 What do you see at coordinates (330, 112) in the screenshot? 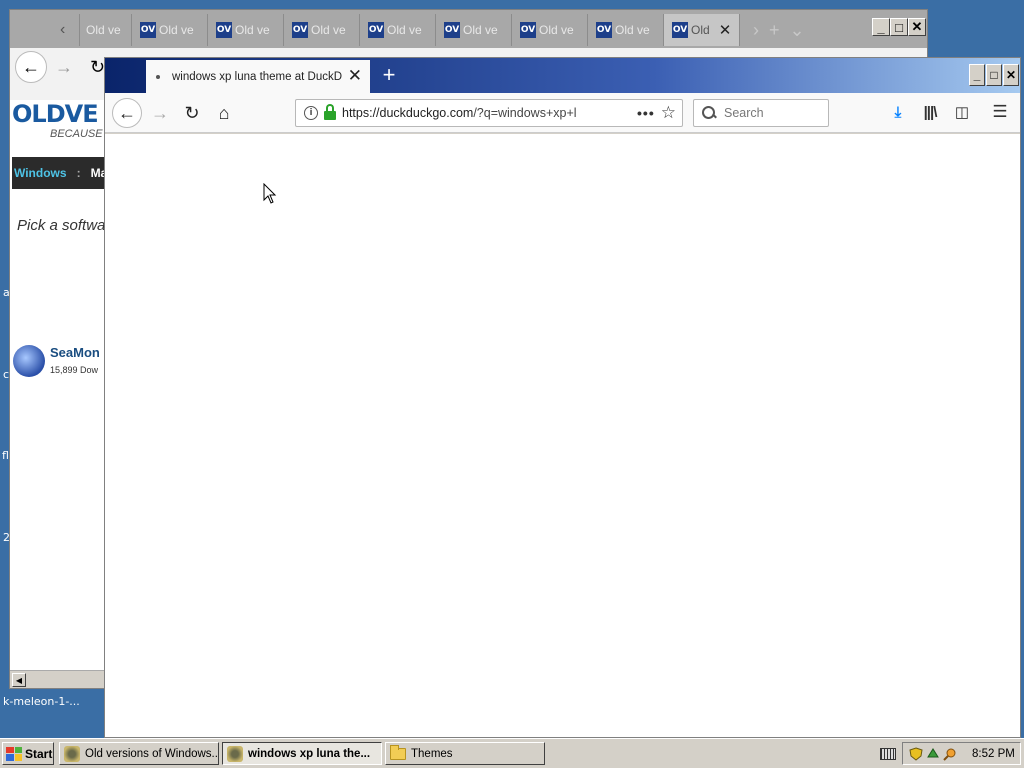
I see `lock-icon` at bounding box center [330, 112].